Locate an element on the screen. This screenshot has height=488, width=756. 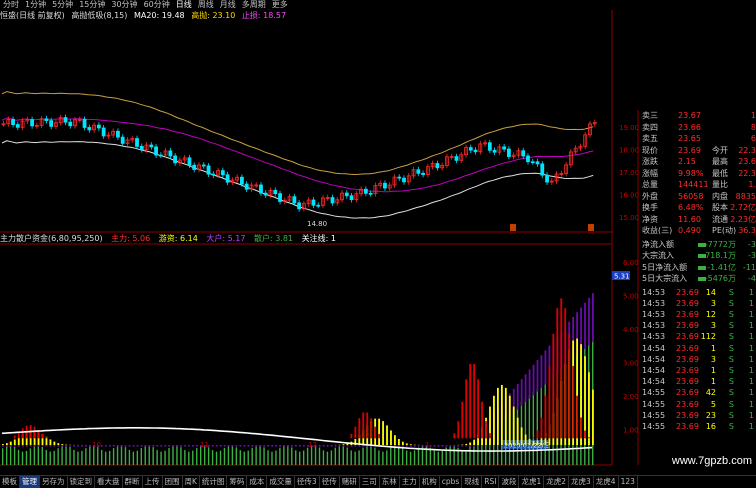
quote-row: 涨幅9.98%最低22.3 is located at coordinates (698, 174).